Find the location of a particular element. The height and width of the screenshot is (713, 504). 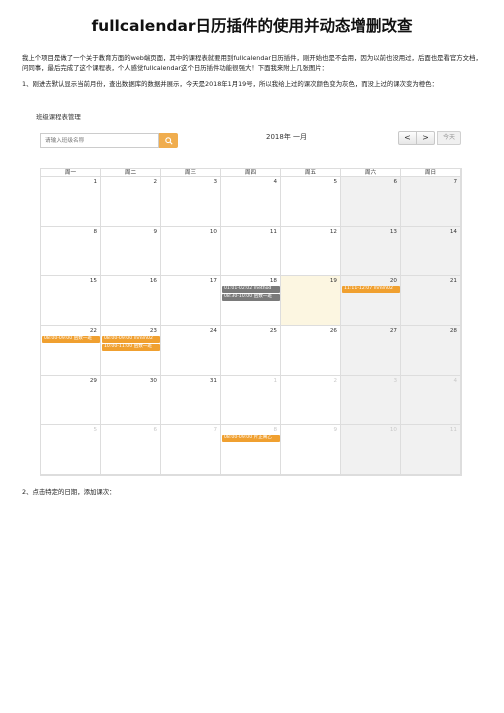

day-cell: 21 is located at coordinates (431, 301).